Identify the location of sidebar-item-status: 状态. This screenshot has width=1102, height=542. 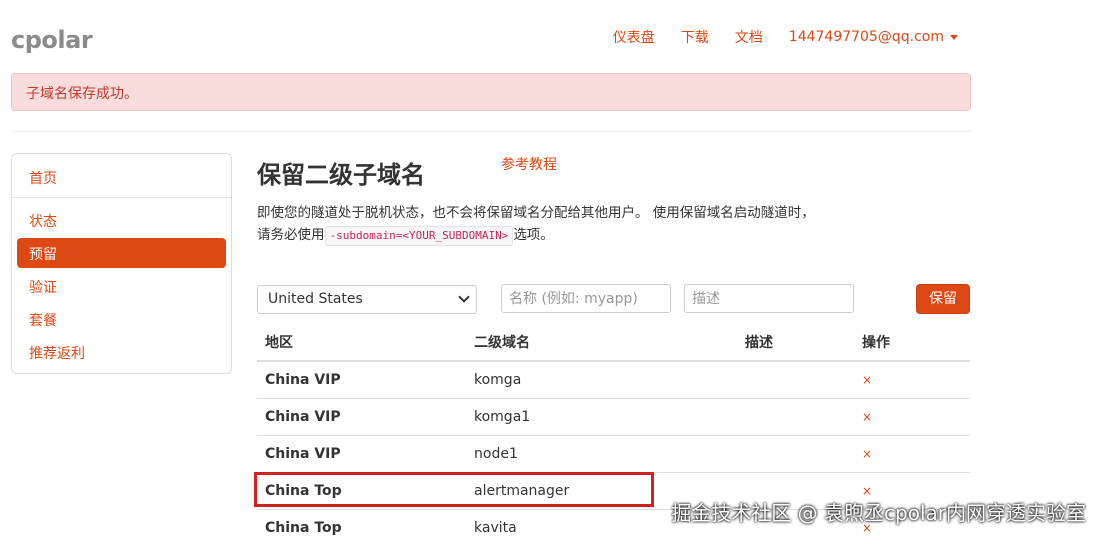
(121, 220).